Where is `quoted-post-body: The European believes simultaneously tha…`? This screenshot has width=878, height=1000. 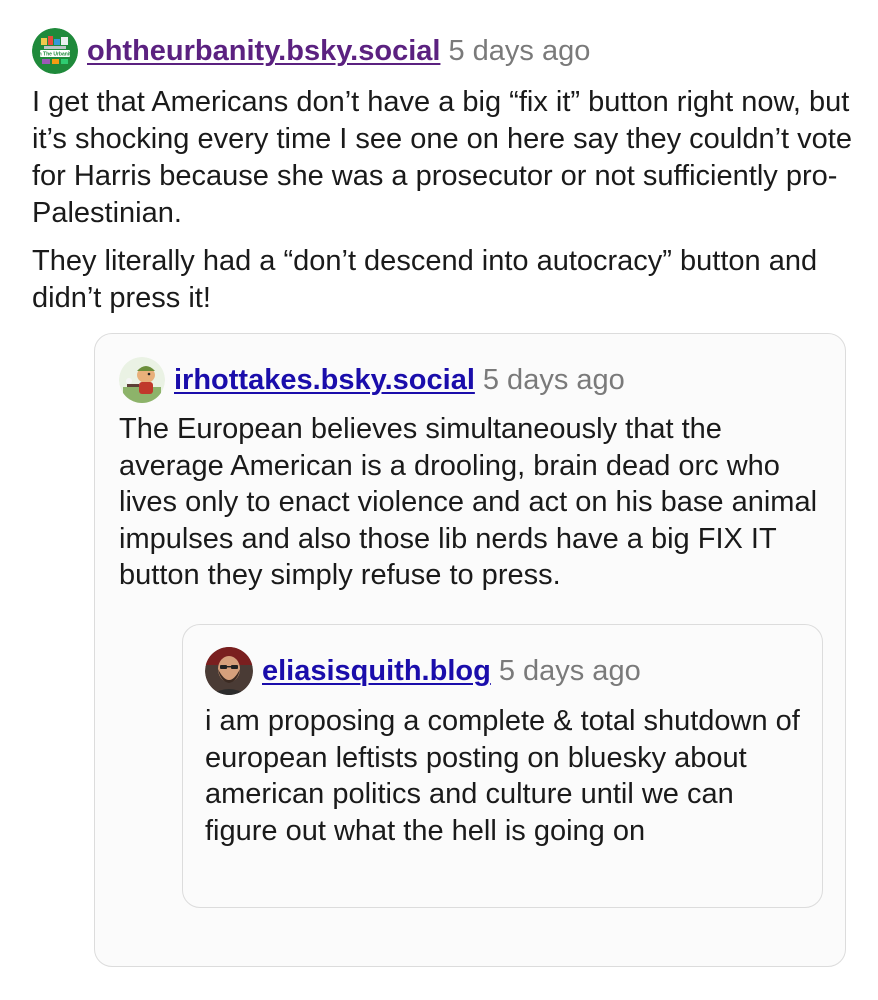
quoted-post-body: The European believes simultaneously tha… is located at coordinates (469, 502).